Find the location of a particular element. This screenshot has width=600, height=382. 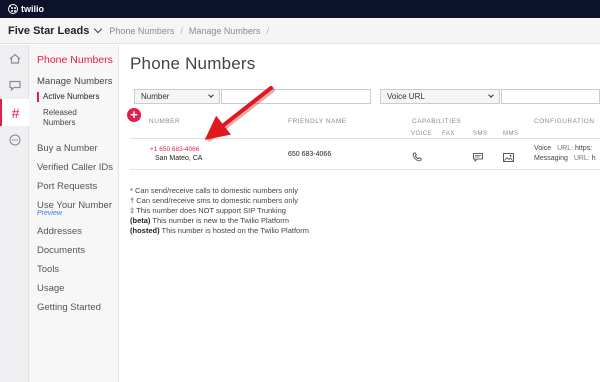

config-voice-url-value: https: is located at coordinates (583, 148).